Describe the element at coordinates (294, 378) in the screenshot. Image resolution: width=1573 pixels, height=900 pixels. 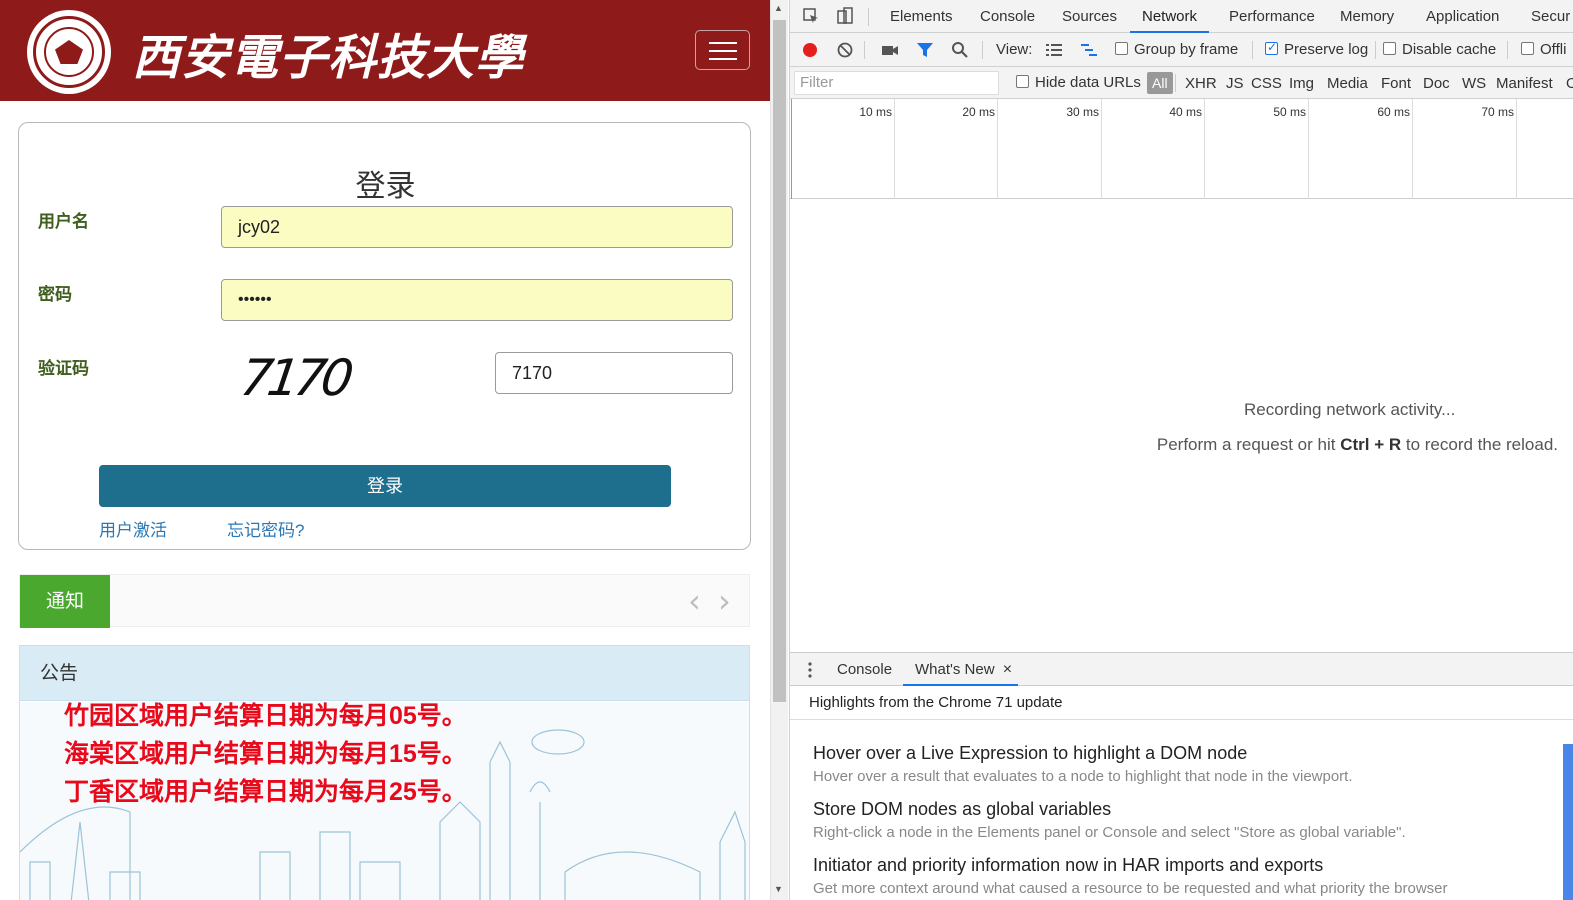
I see `captcha-image: 7170` at that location.